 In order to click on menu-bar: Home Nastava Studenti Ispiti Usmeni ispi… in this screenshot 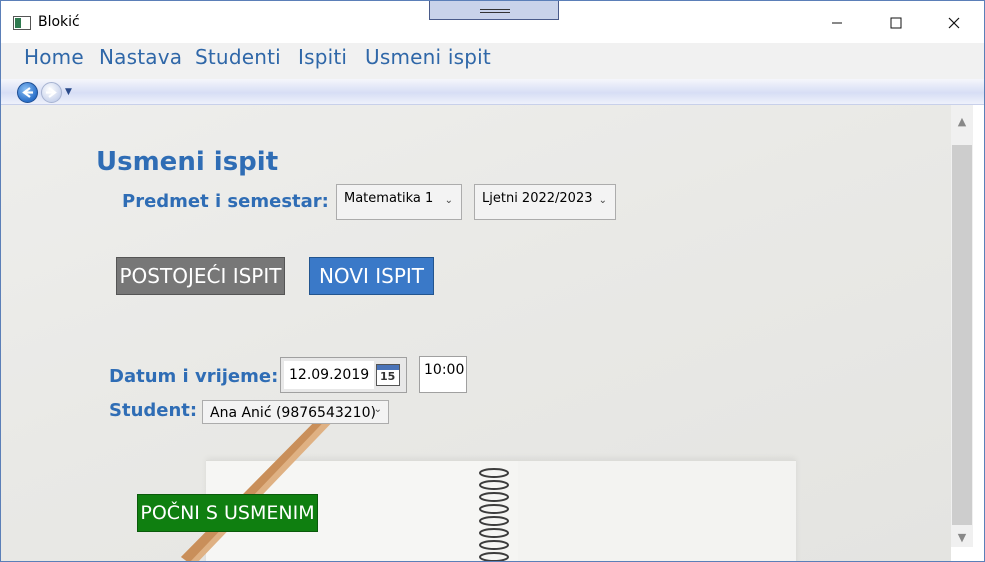, I will do `click(492, 61)`.